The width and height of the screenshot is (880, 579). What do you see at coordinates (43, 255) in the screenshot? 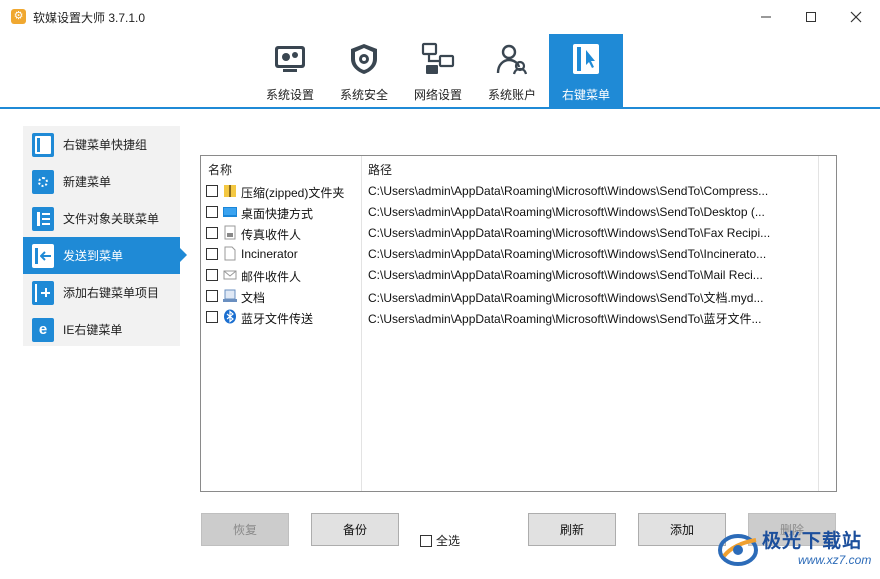
I see `send-to-icon` at bounding box center [43, 255].